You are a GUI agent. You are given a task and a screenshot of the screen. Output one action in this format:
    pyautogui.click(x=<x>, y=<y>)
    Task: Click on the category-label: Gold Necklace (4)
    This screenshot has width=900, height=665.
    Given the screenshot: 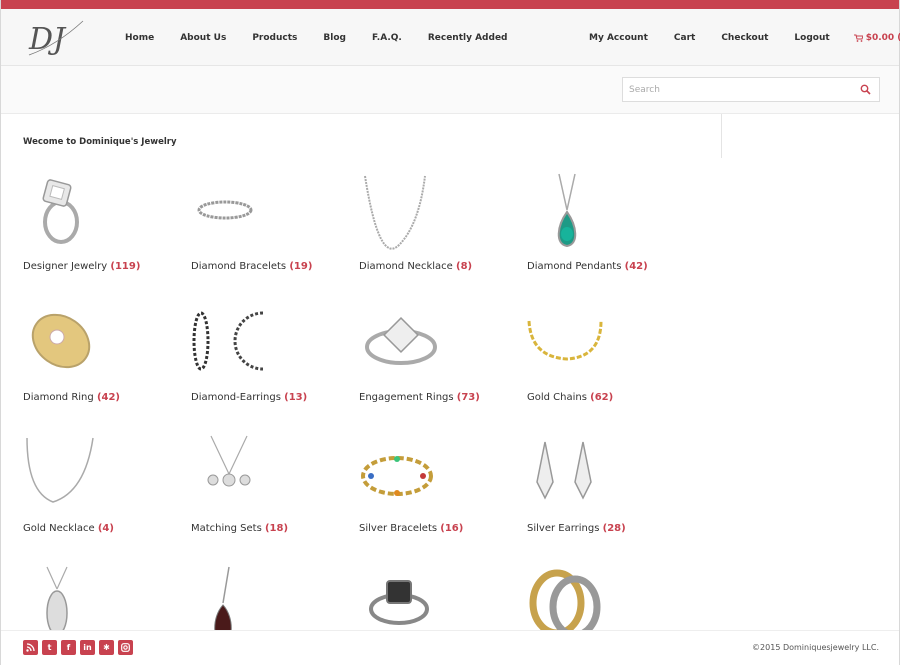 What is the action you would take?
    pyautogui.click(x=68, y=528)
    